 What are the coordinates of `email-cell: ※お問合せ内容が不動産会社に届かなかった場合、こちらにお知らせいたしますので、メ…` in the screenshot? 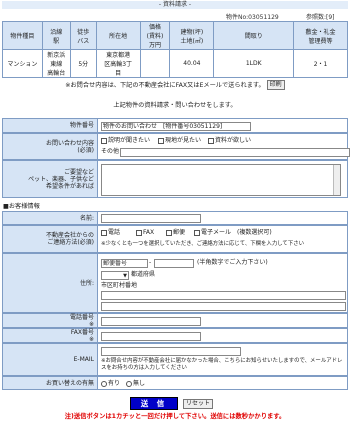 It's located at (222, 359).